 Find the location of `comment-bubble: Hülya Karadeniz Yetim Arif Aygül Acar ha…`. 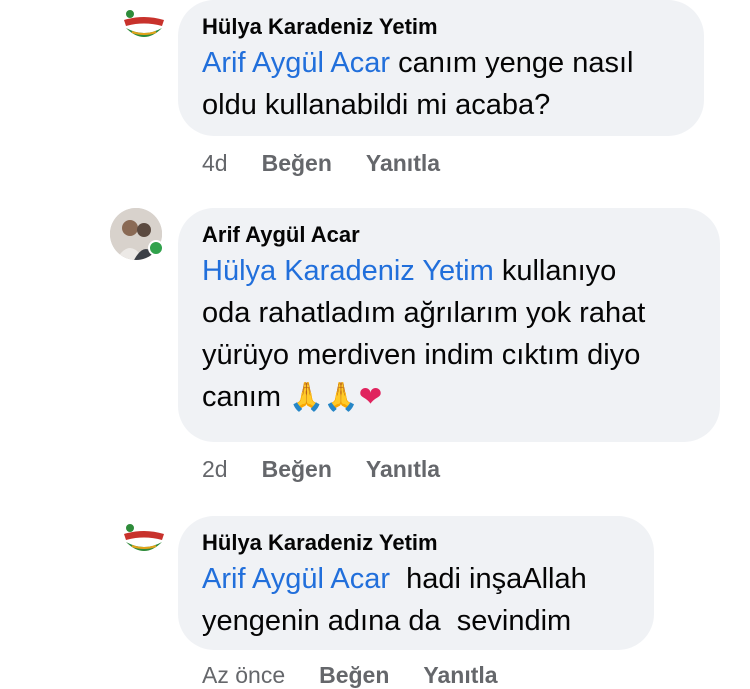

comment-bubble: Hülya Karadeniz Yetim Arif Aygül Acar ha… is located at coordinates (416, 583).